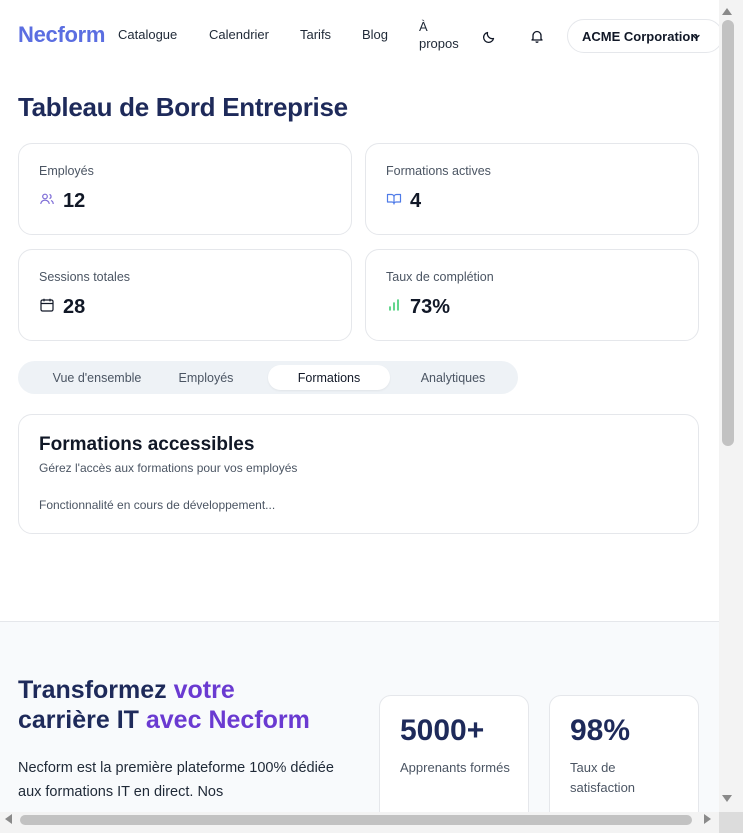 The width and height of the screenshot is (743, 833). Describe the element at coordinates (185, 189) in the screenshot. I see `stat-card-employees: Employés 12` at that location.